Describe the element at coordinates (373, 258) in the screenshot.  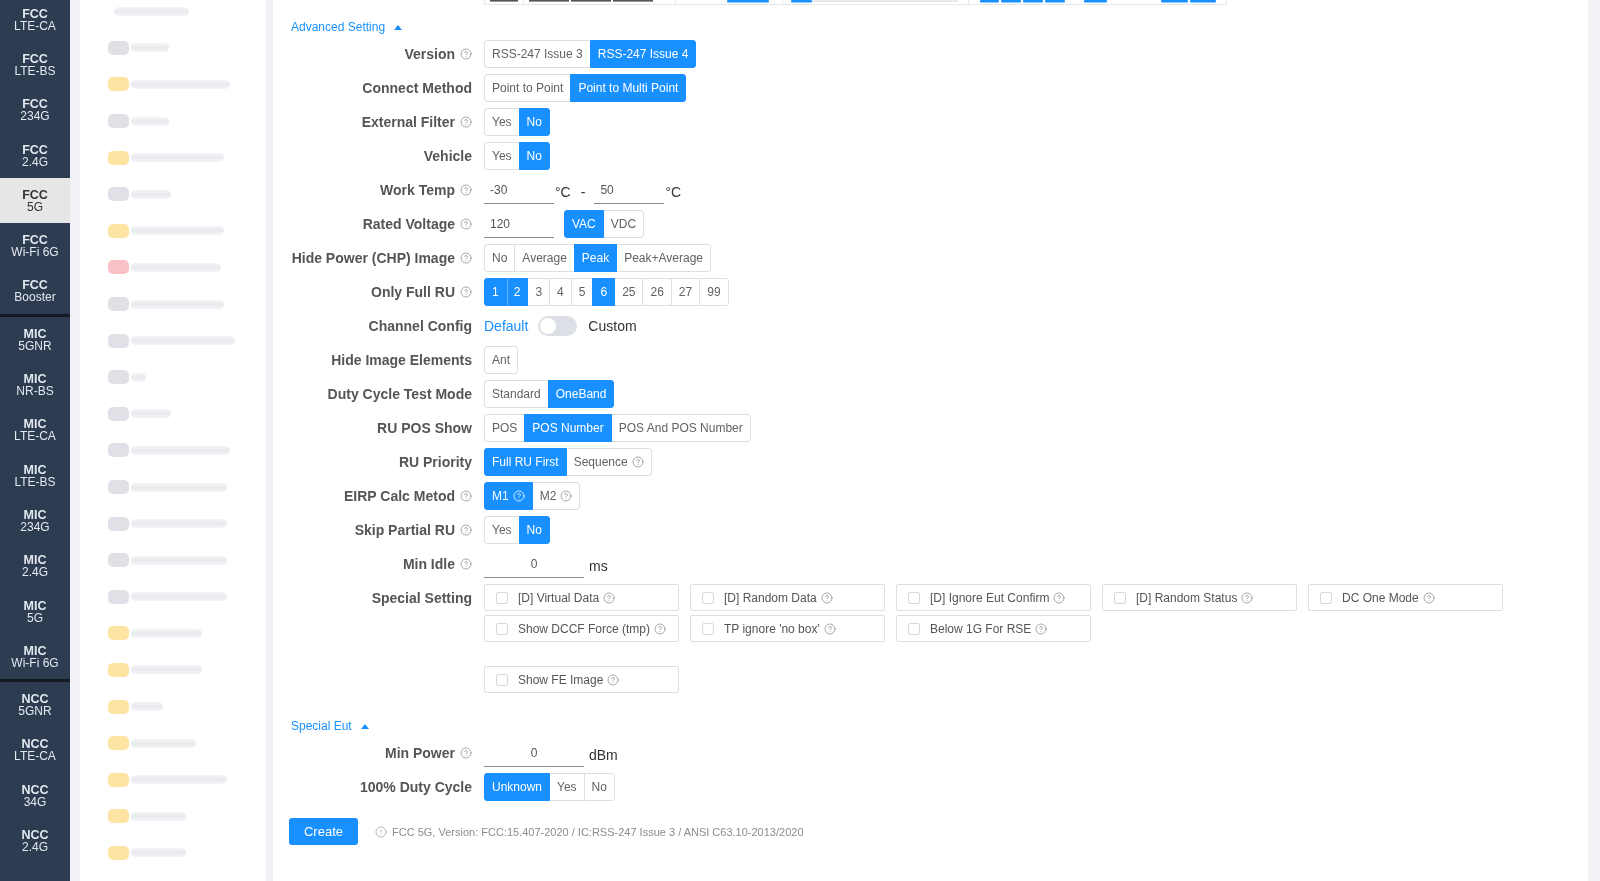
I see `field-label: Hide Power (CHP) Image` at that location.